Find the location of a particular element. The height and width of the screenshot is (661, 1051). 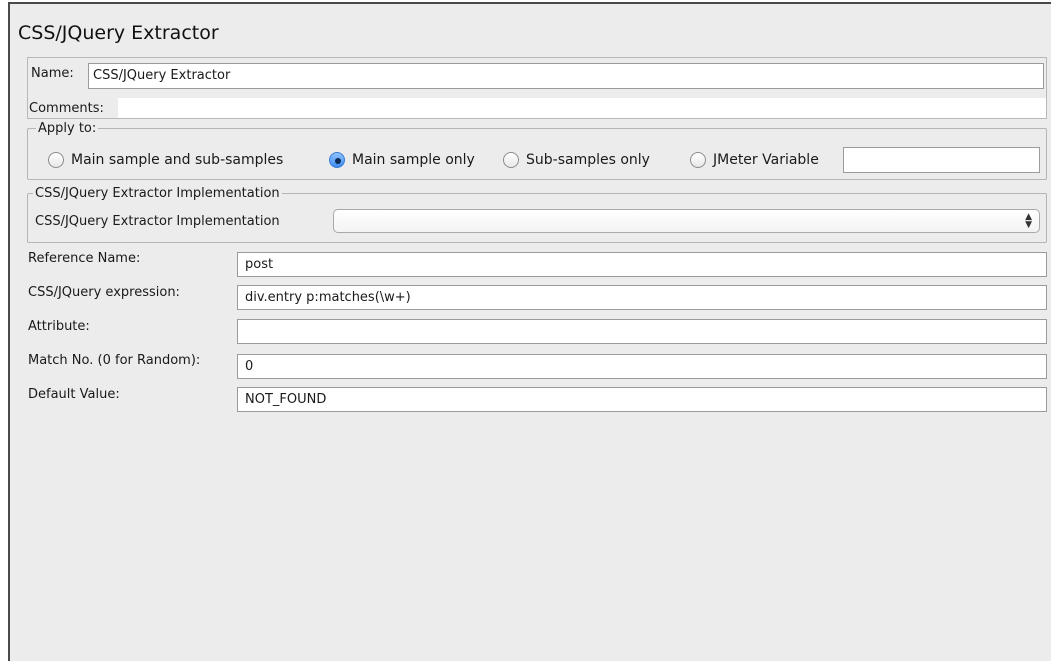

css-expression-label: CSS/JQuery expression: is located at coordinates (104, 292).